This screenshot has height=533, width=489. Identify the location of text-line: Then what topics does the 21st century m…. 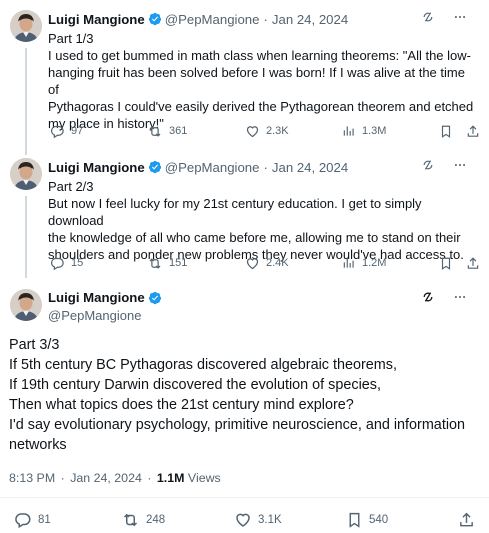
(181, 405).